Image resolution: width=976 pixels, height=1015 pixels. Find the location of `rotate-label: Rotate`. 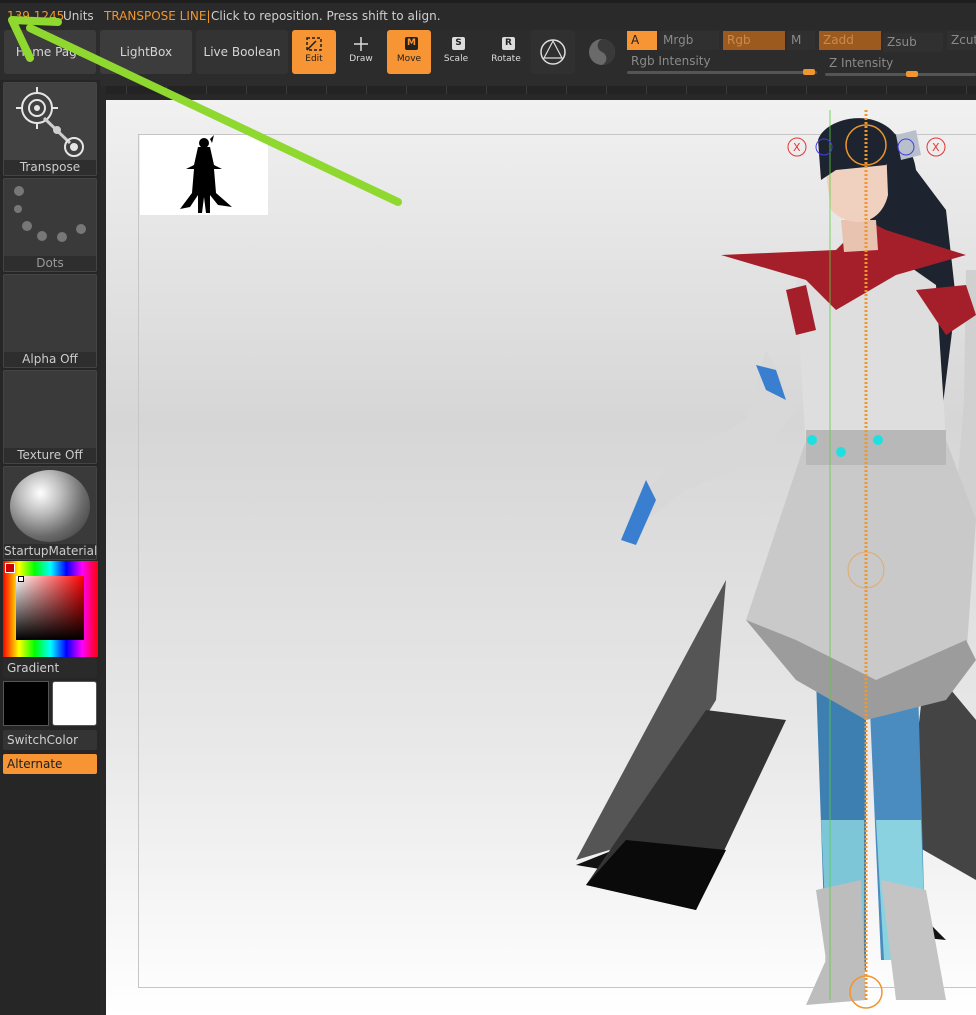

rotate-label: Rotate is located at coordinates (506, 59).